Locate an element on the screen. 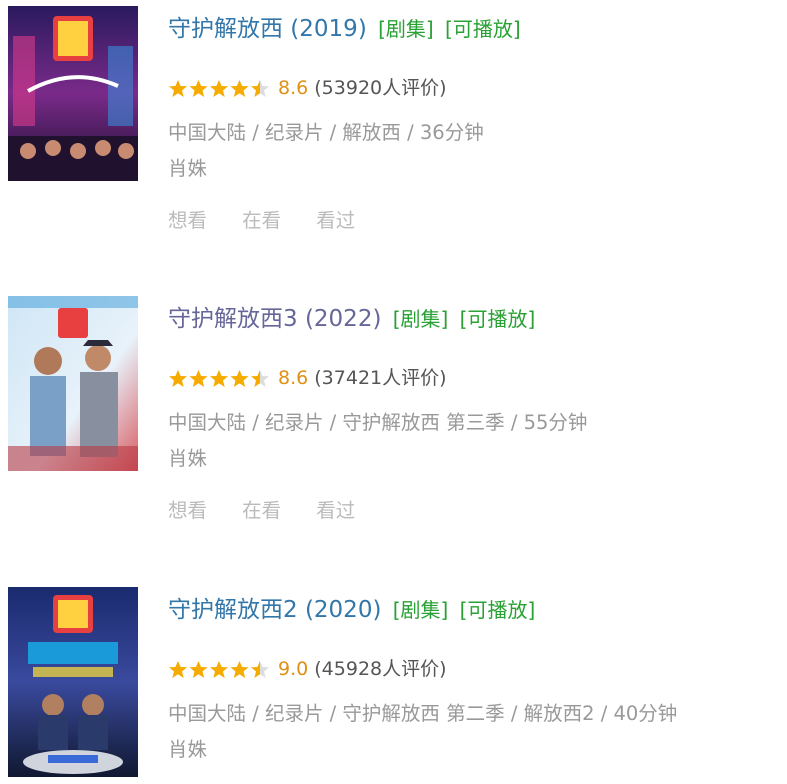 The height and width of the screenshot is (784, 787). rating-count: (45928人评价) is located at coordinates (380, 669).